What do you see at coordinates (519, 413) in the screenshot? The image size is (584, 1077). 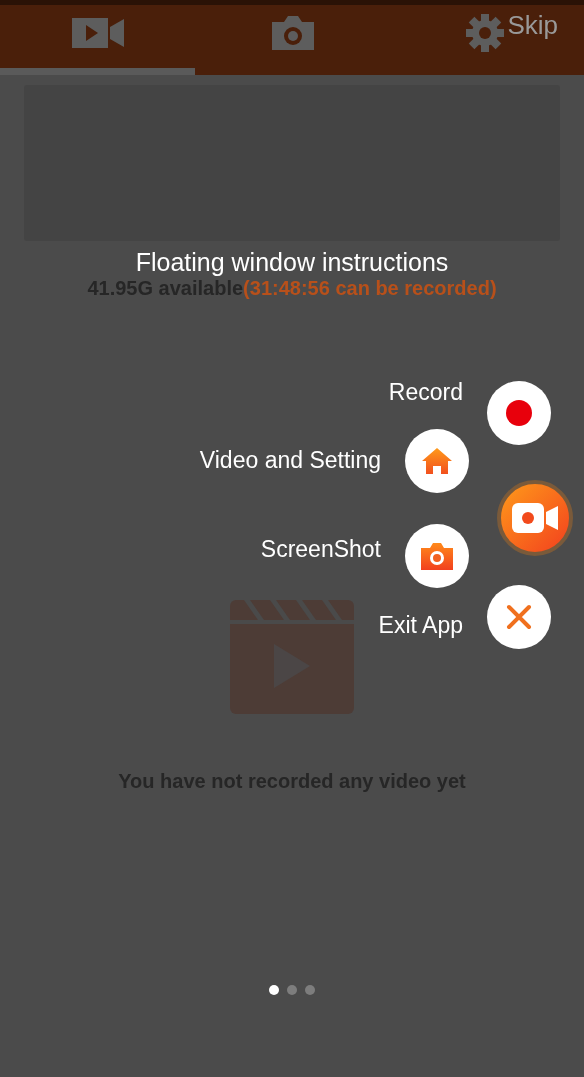 I see `record-dot-icon` at bounding box center [519, 413].